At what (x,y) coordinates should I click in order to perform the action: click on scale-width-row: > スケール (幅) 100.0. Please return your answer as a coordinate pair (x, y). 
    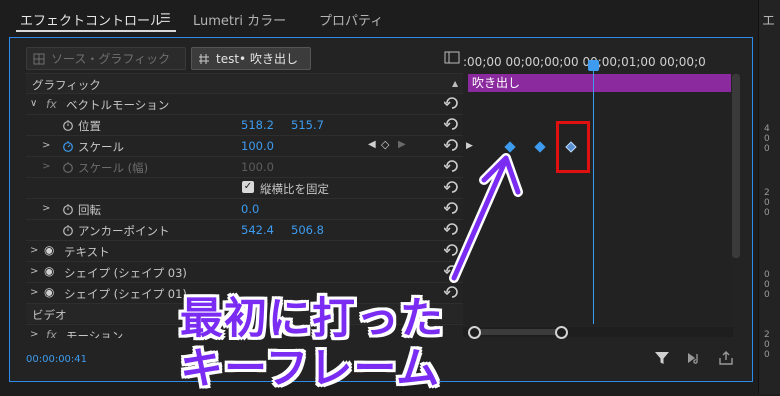
    Looking at the image, I should click on (244, 166).